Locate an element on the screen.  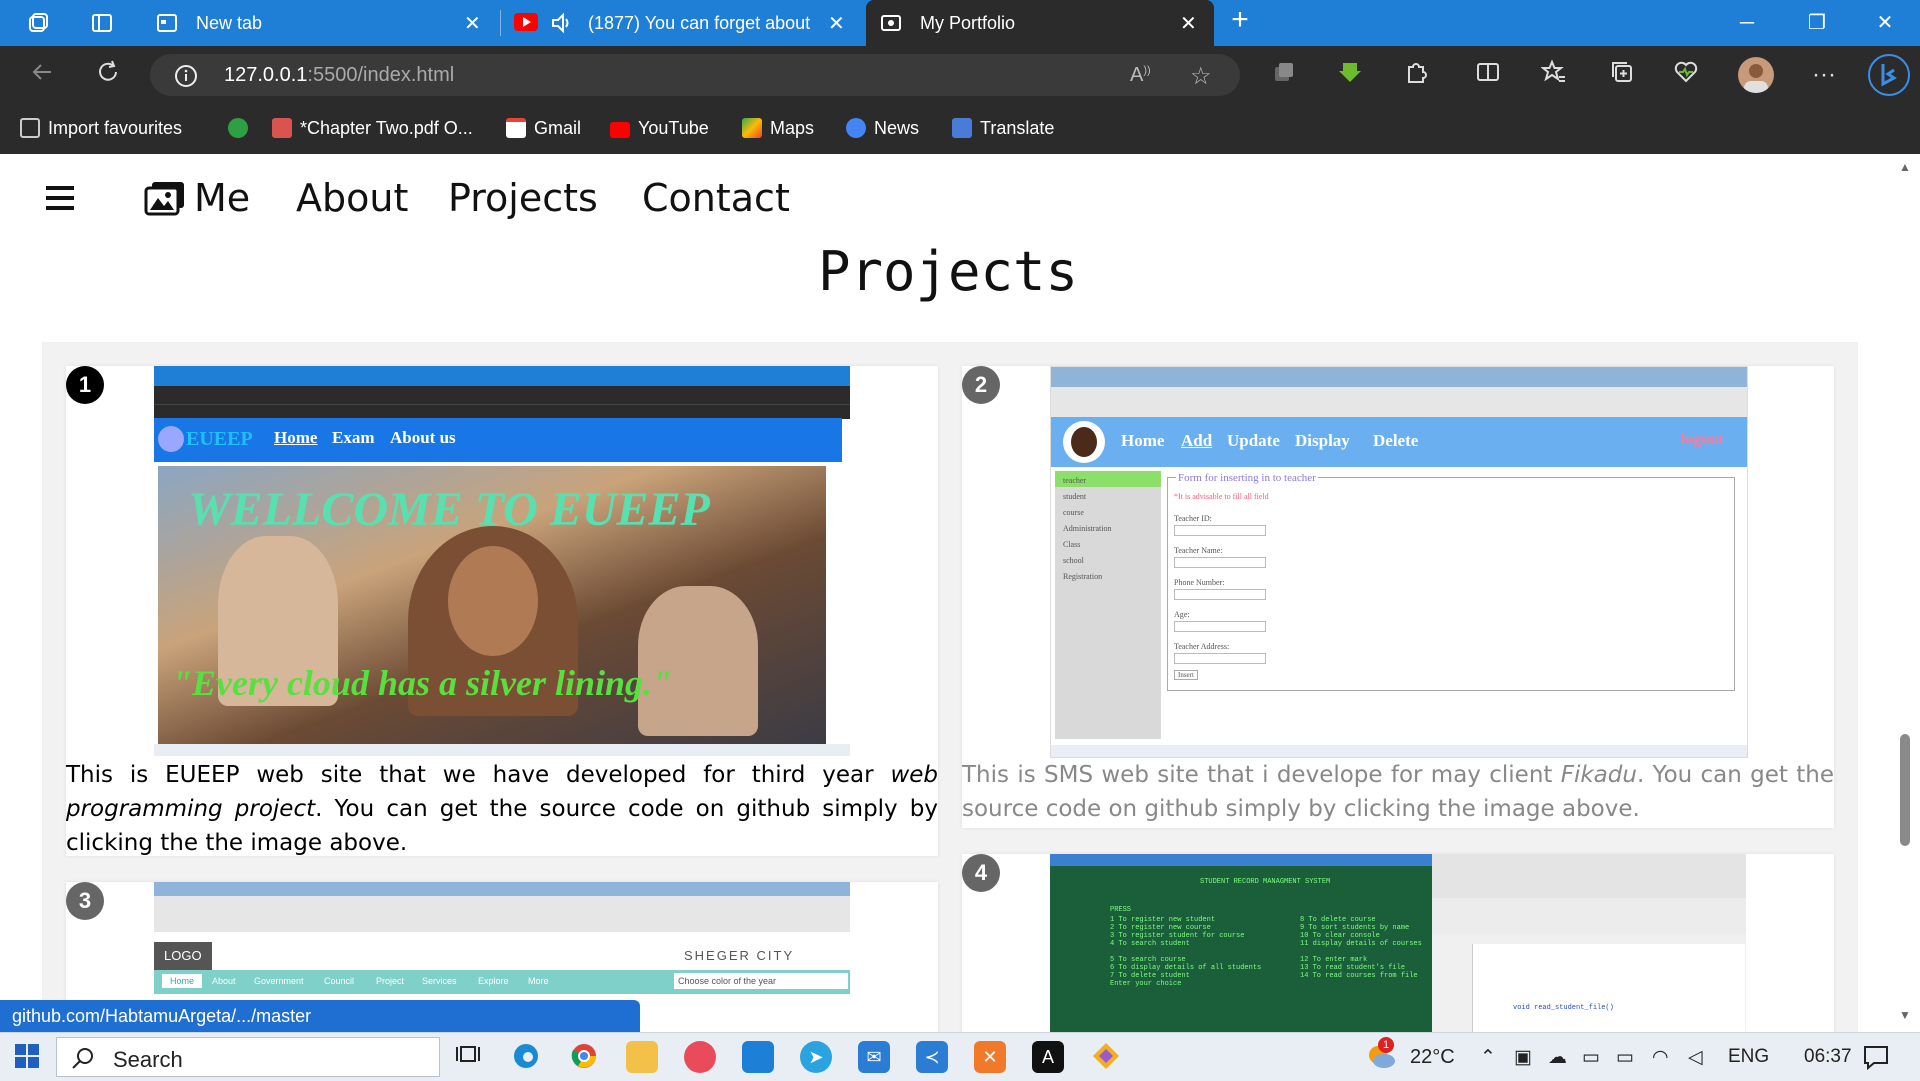
media-app-icon is located at coordinates (700, 1057).